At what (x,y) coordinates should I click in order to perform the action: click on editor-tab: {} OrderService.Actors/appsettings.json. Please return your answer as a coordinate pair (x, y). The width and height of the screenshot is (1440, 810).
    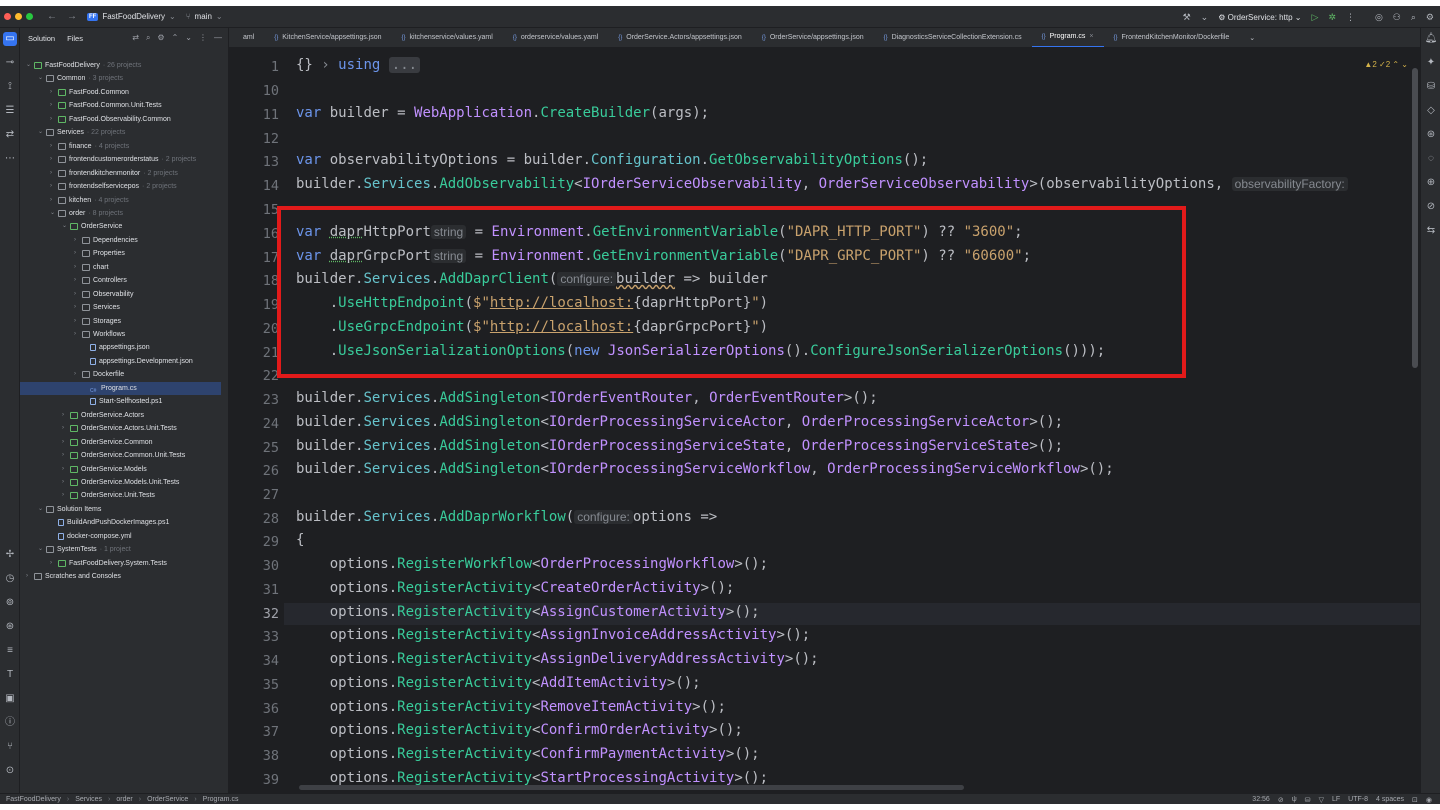
    Looking at the image, I should click on (680, 37).